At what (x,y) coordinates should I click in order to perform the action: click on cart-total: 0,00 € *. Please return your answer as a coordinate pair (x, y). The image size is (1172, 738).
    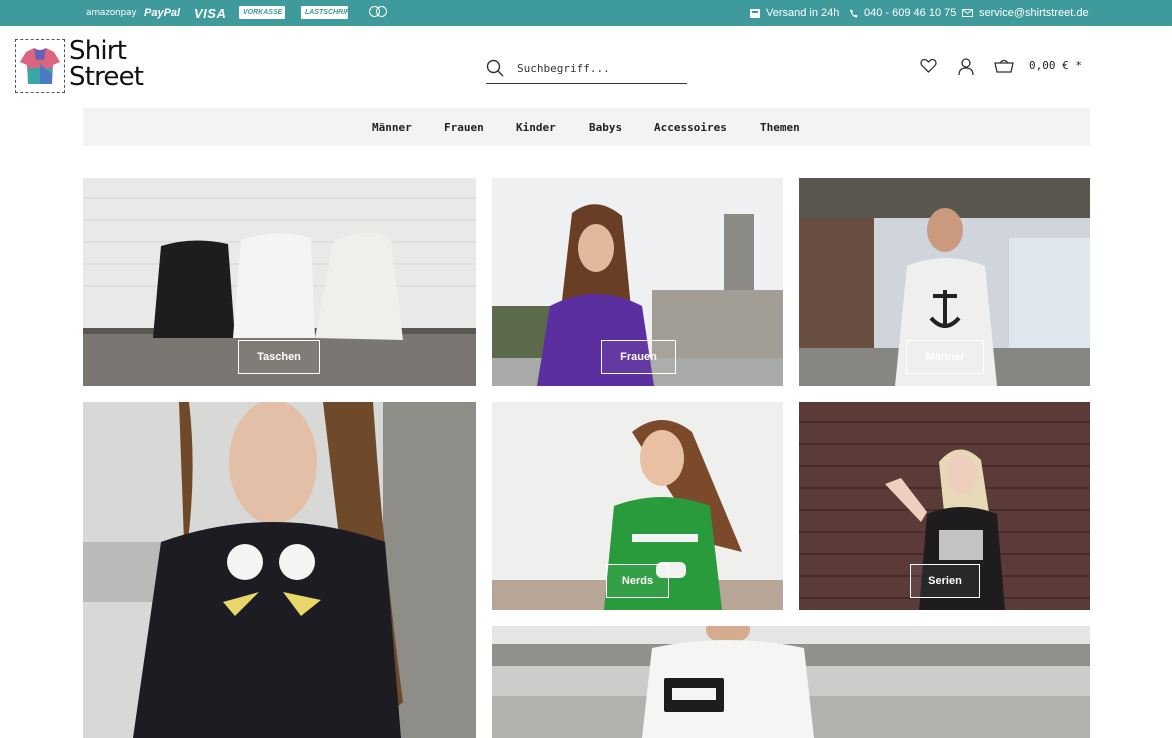
    Looking at the image, I should click on (1055, 65).